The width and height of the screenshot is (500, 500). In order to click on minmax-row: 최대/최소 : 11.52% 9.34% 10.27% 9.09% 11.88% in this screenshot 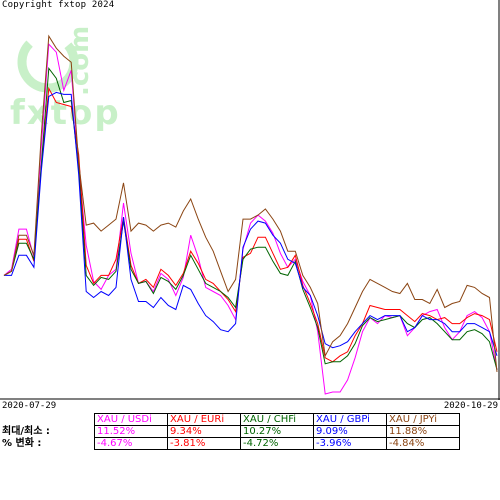, I will do `click(230, 431)`.